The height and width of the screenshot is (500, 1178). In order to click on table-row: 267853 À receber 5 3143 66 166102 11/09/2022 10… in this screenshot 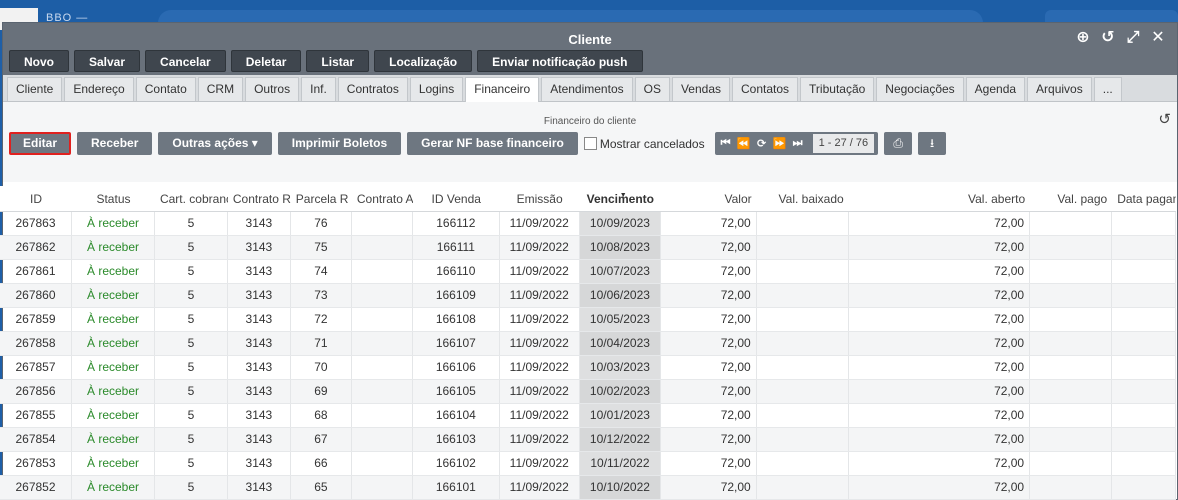, I will do `click(588, 464)`.